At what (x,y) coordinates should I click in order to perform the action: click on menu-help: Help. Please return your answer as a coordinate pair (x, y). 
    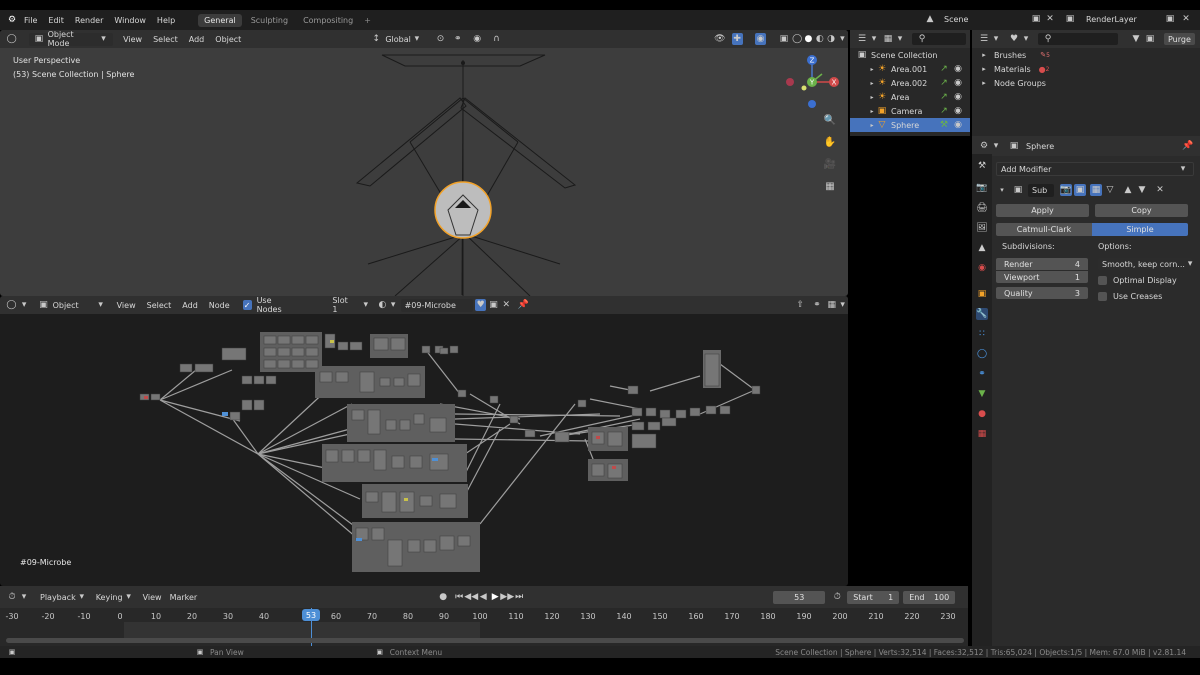
    Looking at the image, I should click on (166, 20).